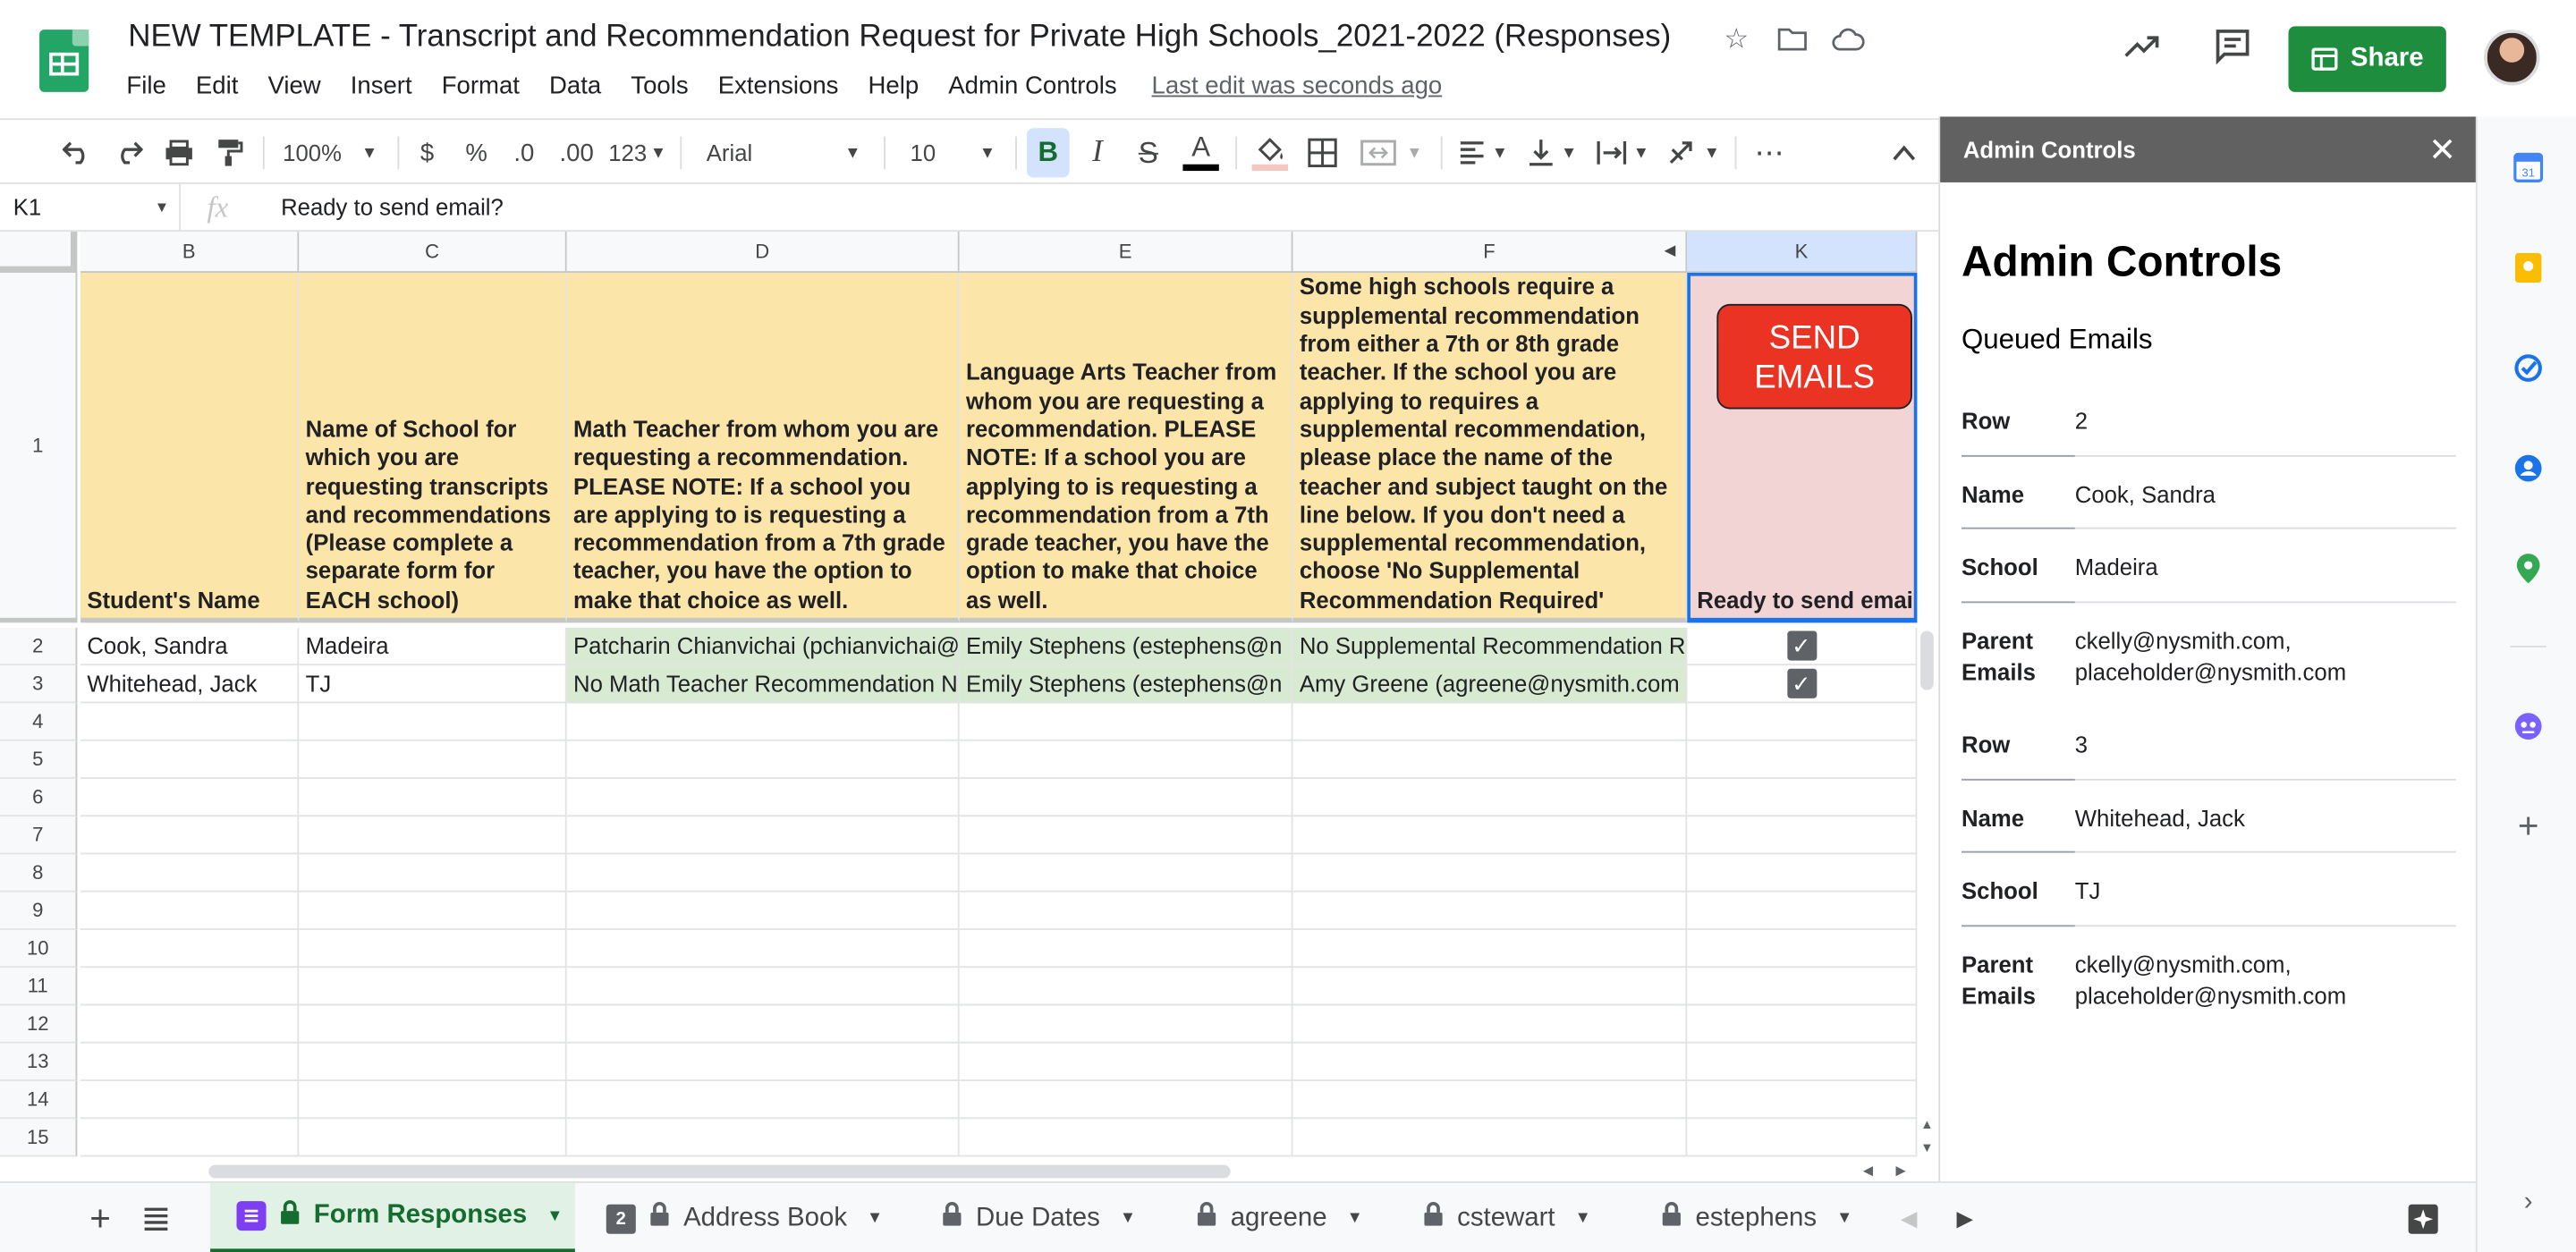 Image resolution: width=2576 pixels, height=1252 pixels. What do you see at coordinates (1126, 646) in the screenshot?
I see `cell-e2: Emily Stephens (estephens@n` at bounding box center [1126, 646].